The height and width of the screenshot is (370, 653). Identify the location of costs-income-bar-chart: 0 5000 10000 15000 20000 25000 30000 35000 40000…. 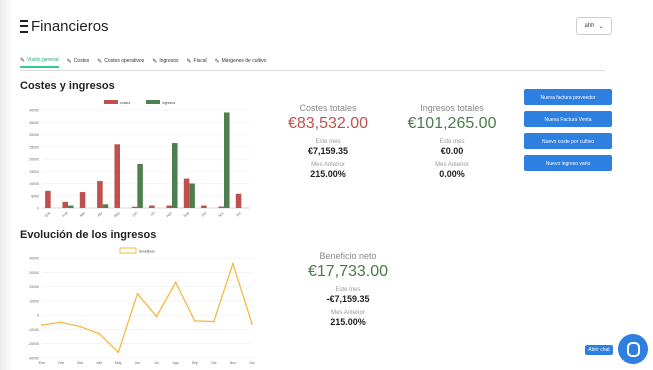
(139, 159).